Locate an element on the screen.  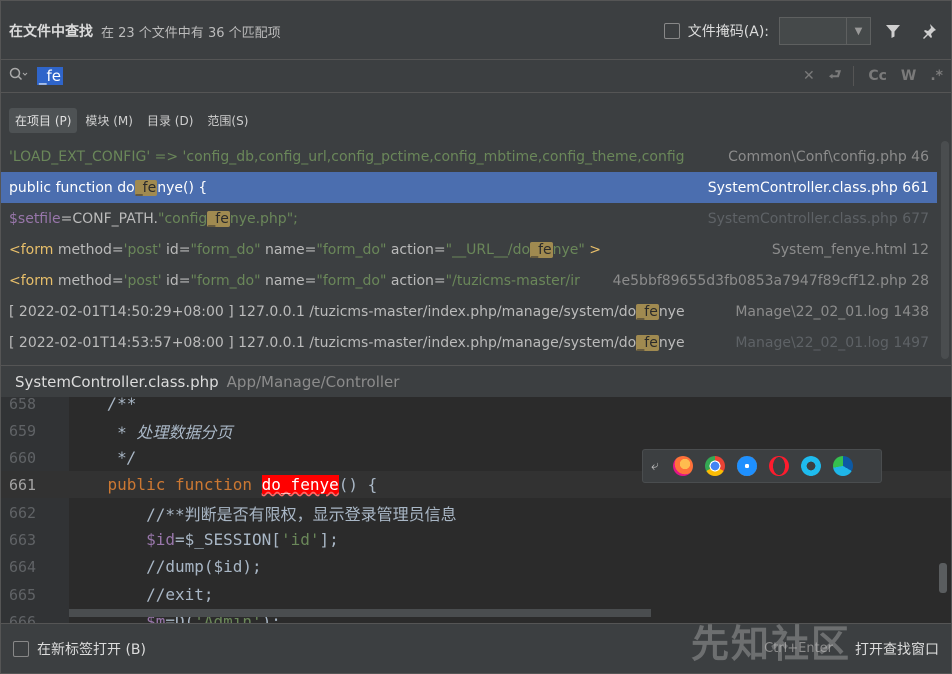
clear-icon: ✕ is located at coordinates (809, 76).